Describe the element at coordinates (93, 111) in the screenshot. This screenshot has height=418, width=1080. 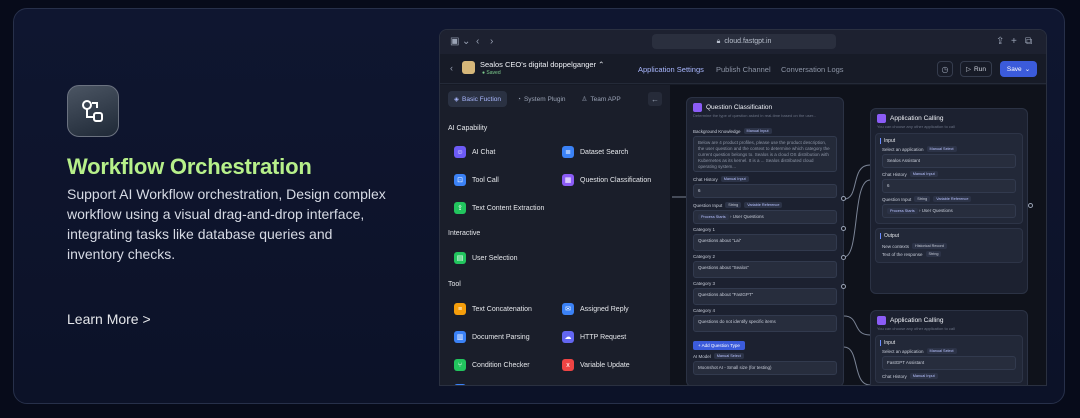
I see `workflow-icon` at that location.